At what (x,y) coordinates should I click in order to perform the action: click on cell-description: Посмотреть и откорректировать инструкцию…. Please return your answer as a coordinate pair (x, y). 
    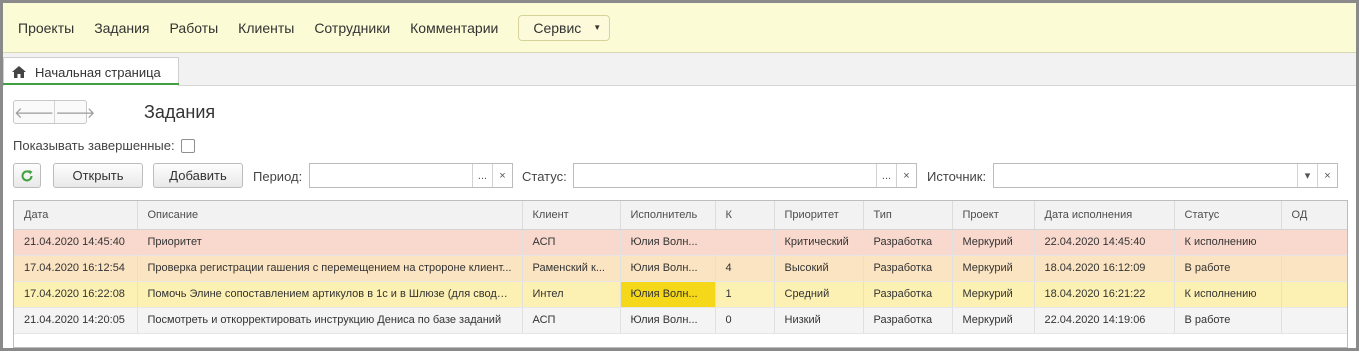
    Looking at the image, I should click on (330, 320).